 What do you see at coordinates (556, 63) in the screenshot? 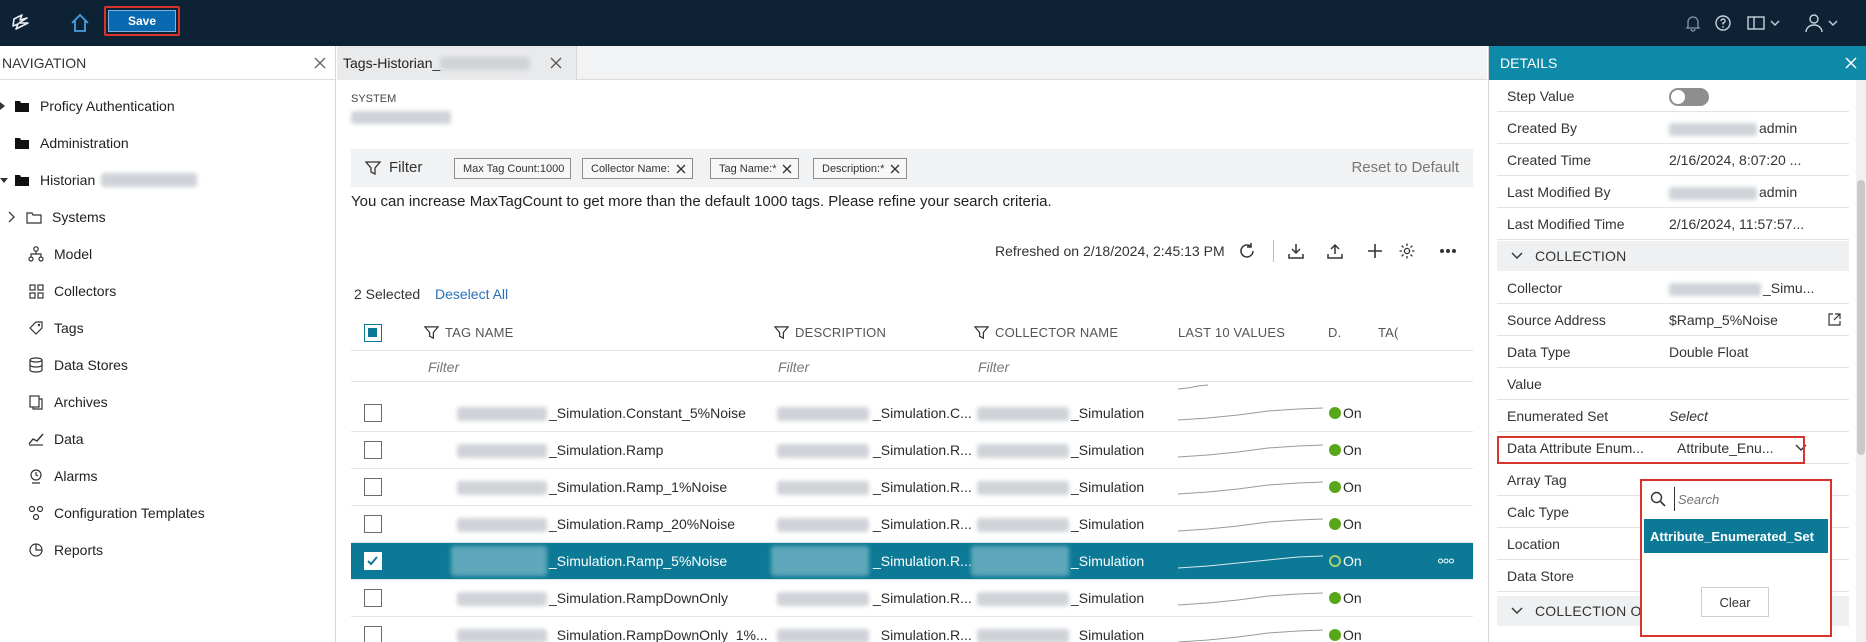
I see `close-tab-icon` at bounding box center [556, 63].